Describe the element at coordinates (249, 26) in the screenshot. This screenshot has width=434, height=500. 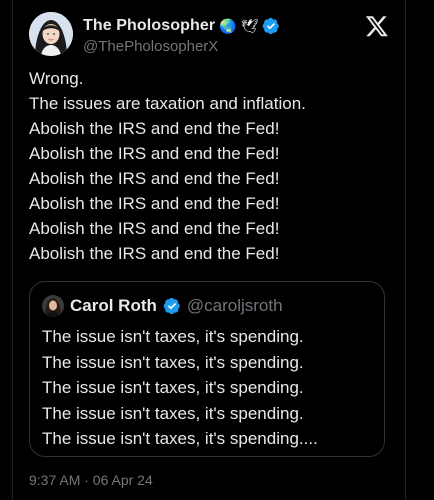
I see `dove-emoji-icon: 🕊` at that location.